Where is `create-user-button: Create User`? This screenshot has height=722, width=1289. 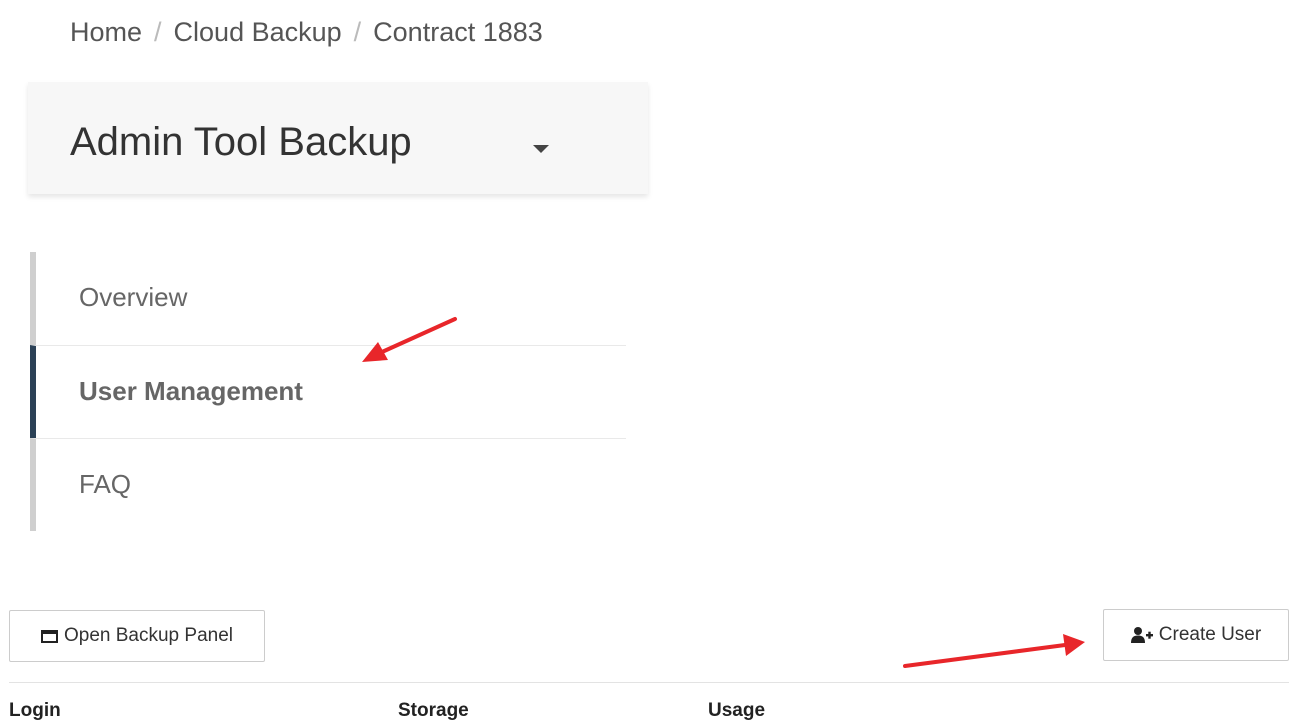
create-user-button: Create User is located at coordinates (1196, 635).